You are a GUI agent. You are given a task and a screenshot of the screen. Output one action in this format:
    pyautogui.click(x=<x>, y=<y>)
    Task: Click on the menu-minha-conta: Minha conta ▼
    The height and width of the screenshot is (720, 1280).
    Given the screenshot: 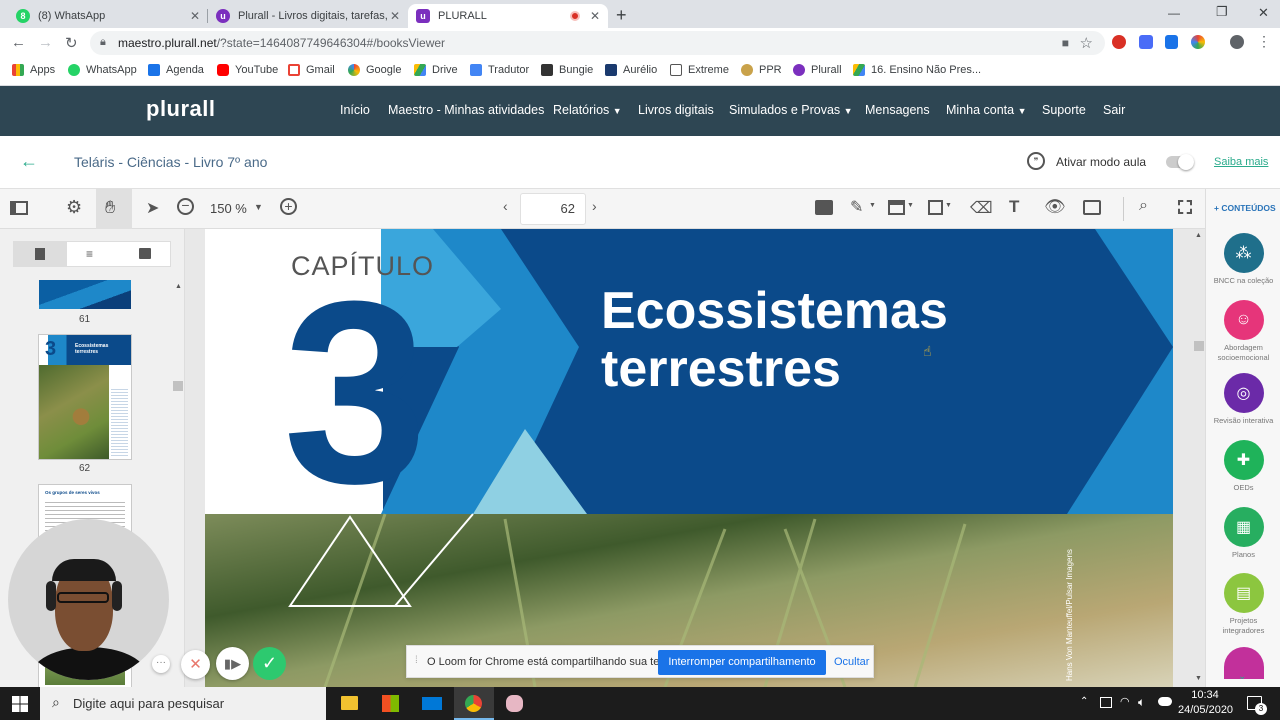 What is the action you would take?
    pyautogui.click(x=986, y=110)
    